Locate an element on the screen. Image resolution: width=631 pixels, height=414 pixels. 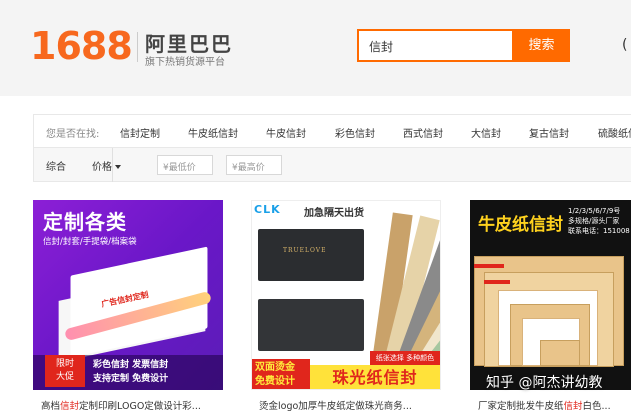
logo-tagline: 旗下热销货源平台 is located at coordinates (185, 62).